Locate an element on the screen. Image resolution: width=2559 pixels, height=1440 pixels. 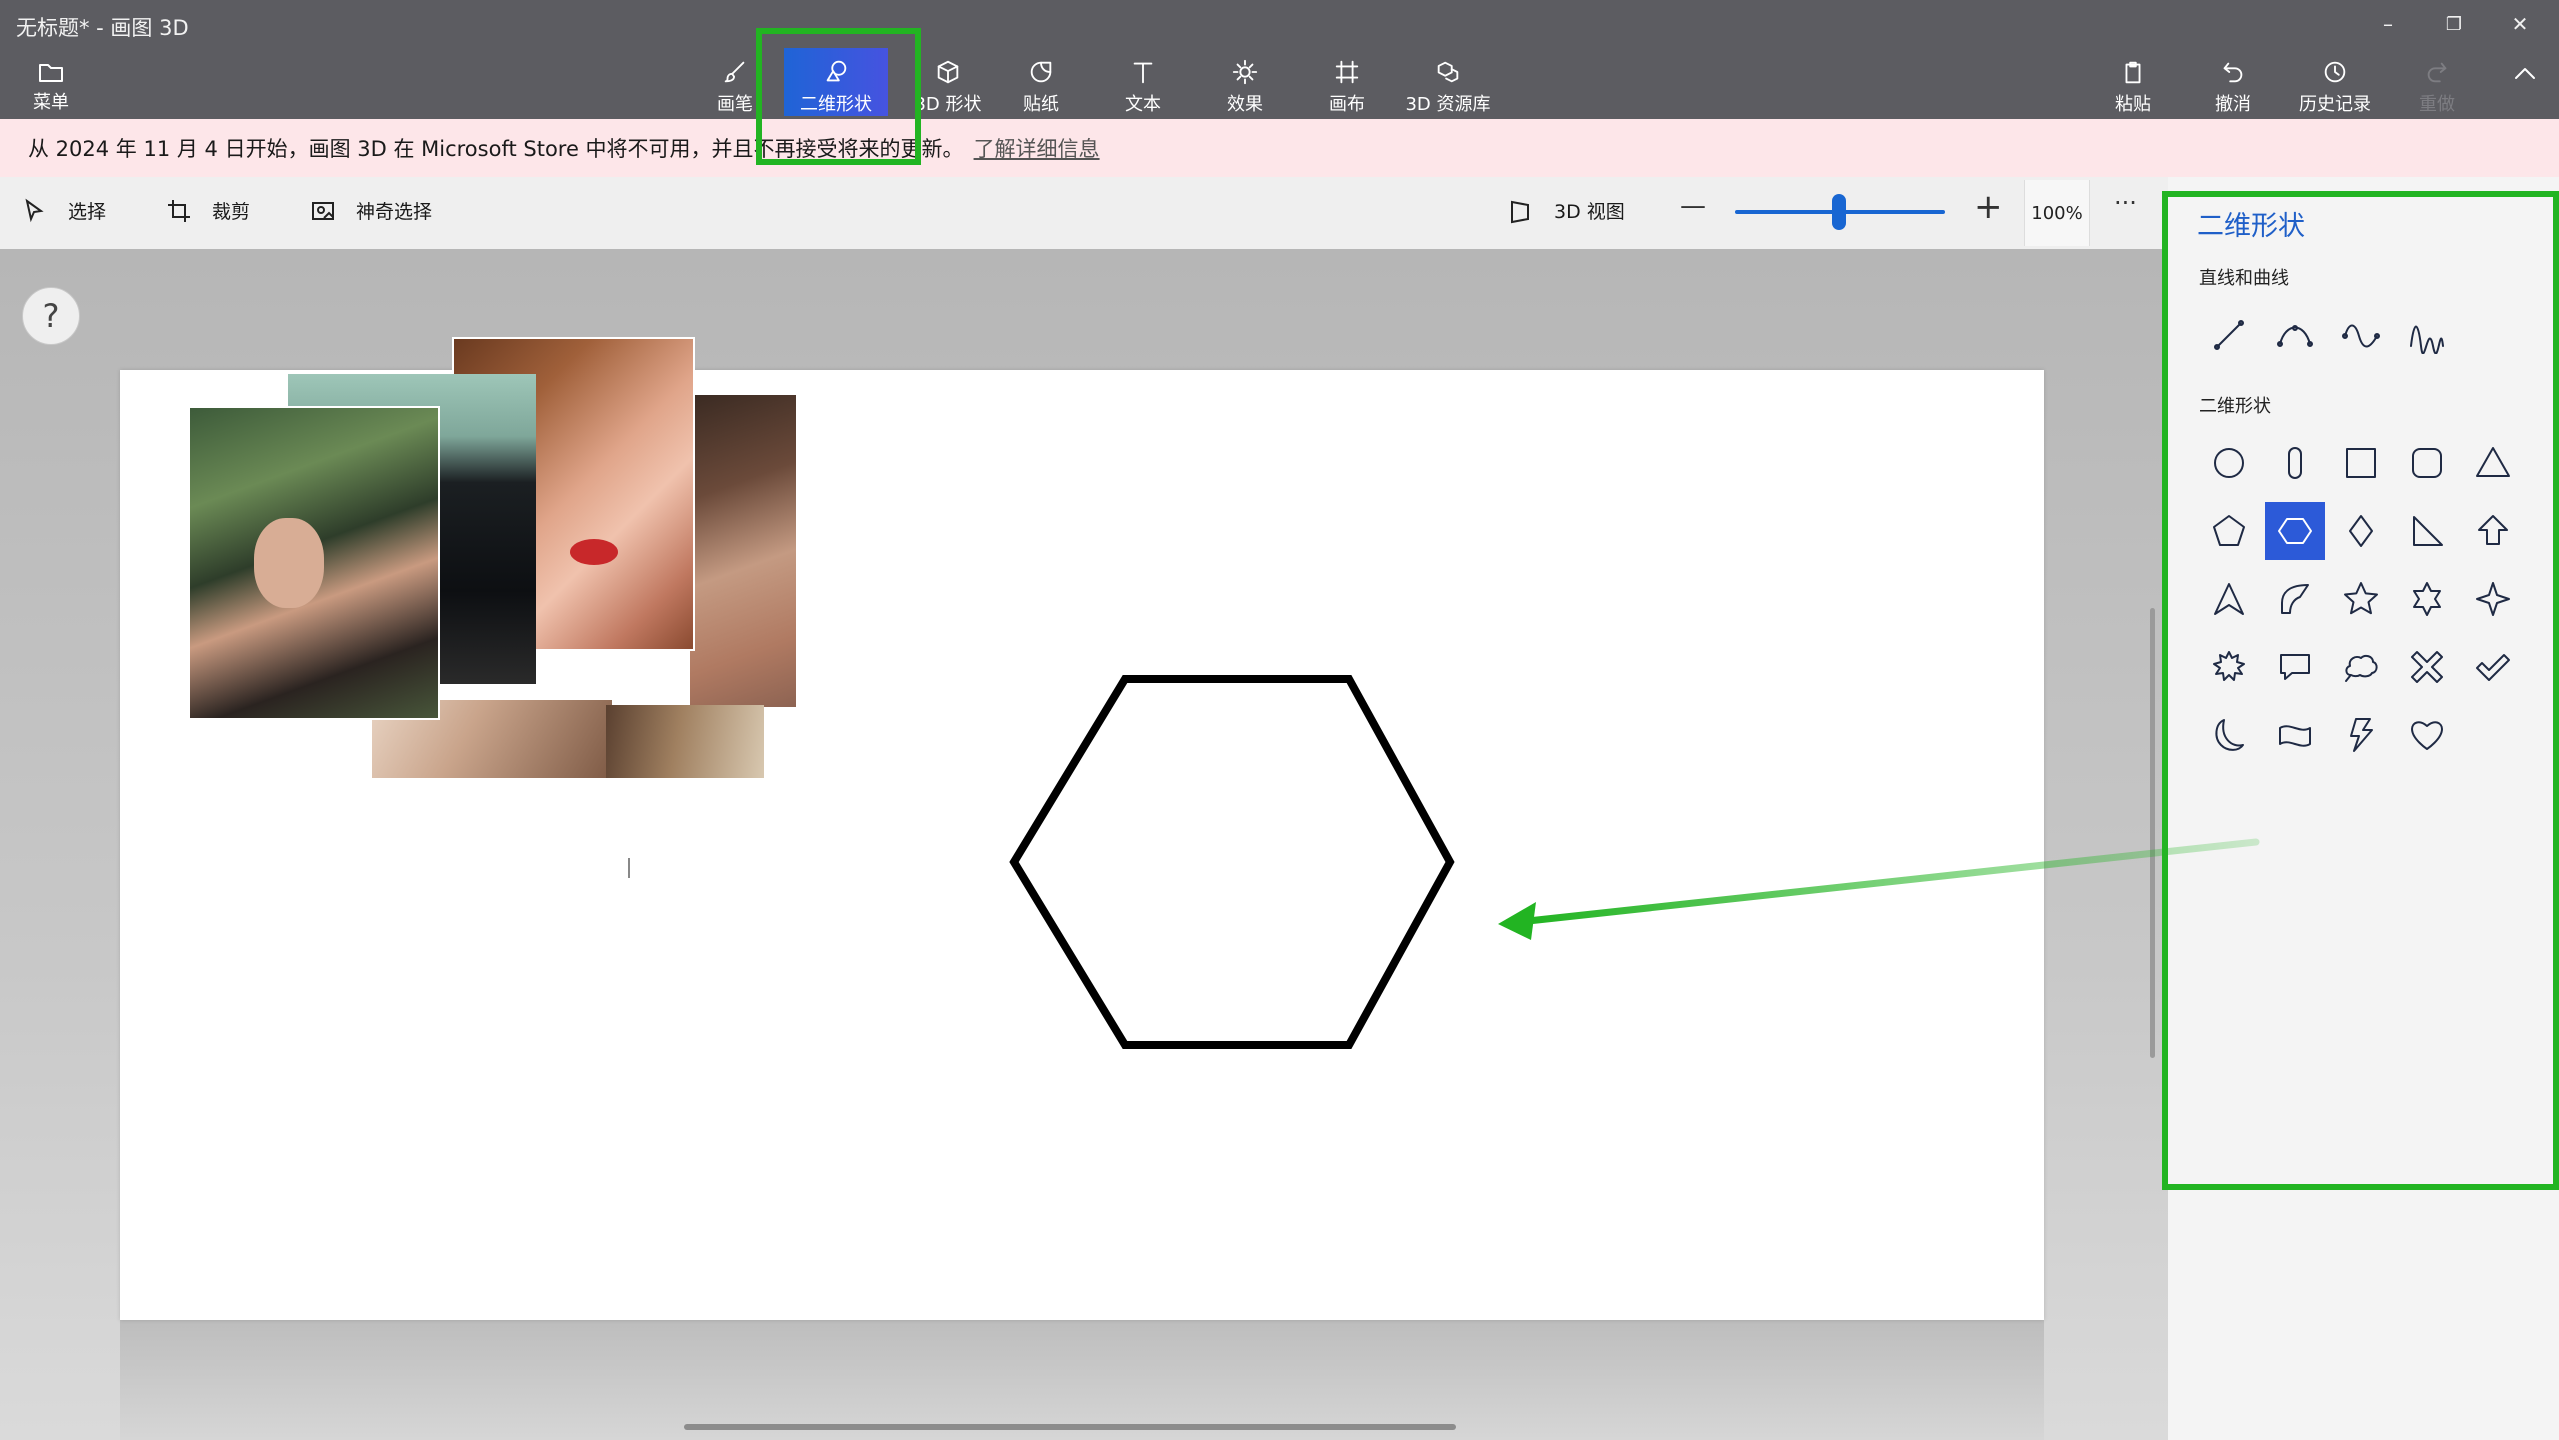
menu-label: 菜单 is located at coordinates (51, 102).